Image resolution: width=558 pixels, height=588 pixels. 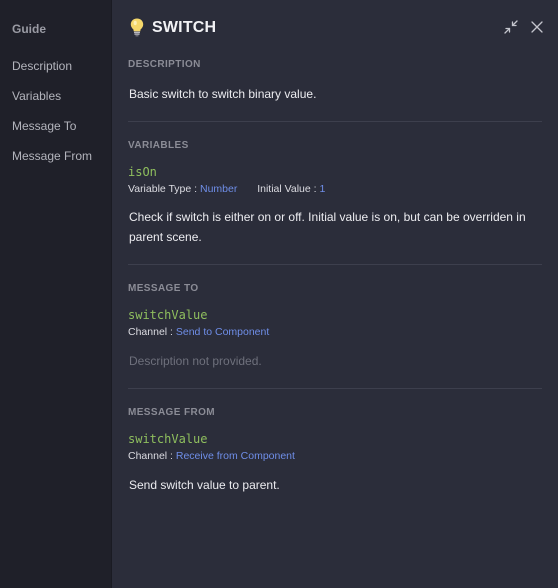 What do you see at coordinates (235, 456) in the screenshot?
I see `channel-value: Receive from Component` at bounding box center [235, 456].